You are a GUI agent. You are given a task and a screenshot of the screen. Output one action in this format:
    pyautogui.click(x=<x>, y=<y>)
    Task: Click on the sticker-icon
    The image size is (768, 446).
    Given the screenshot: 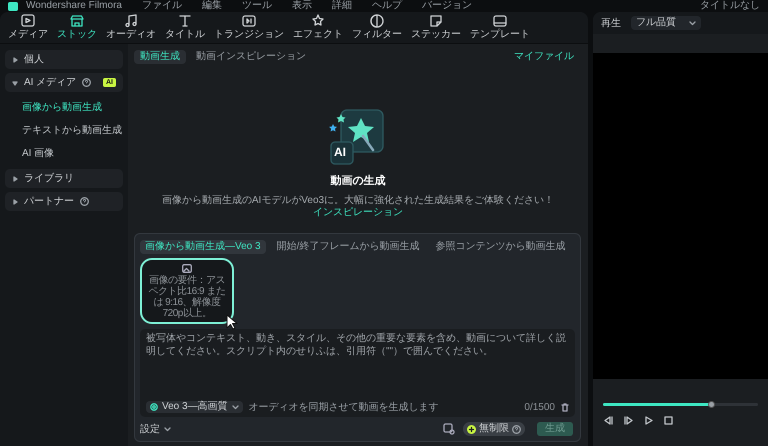 What is the action you would take?
    pyautogui.click(x=436, y=21)
    